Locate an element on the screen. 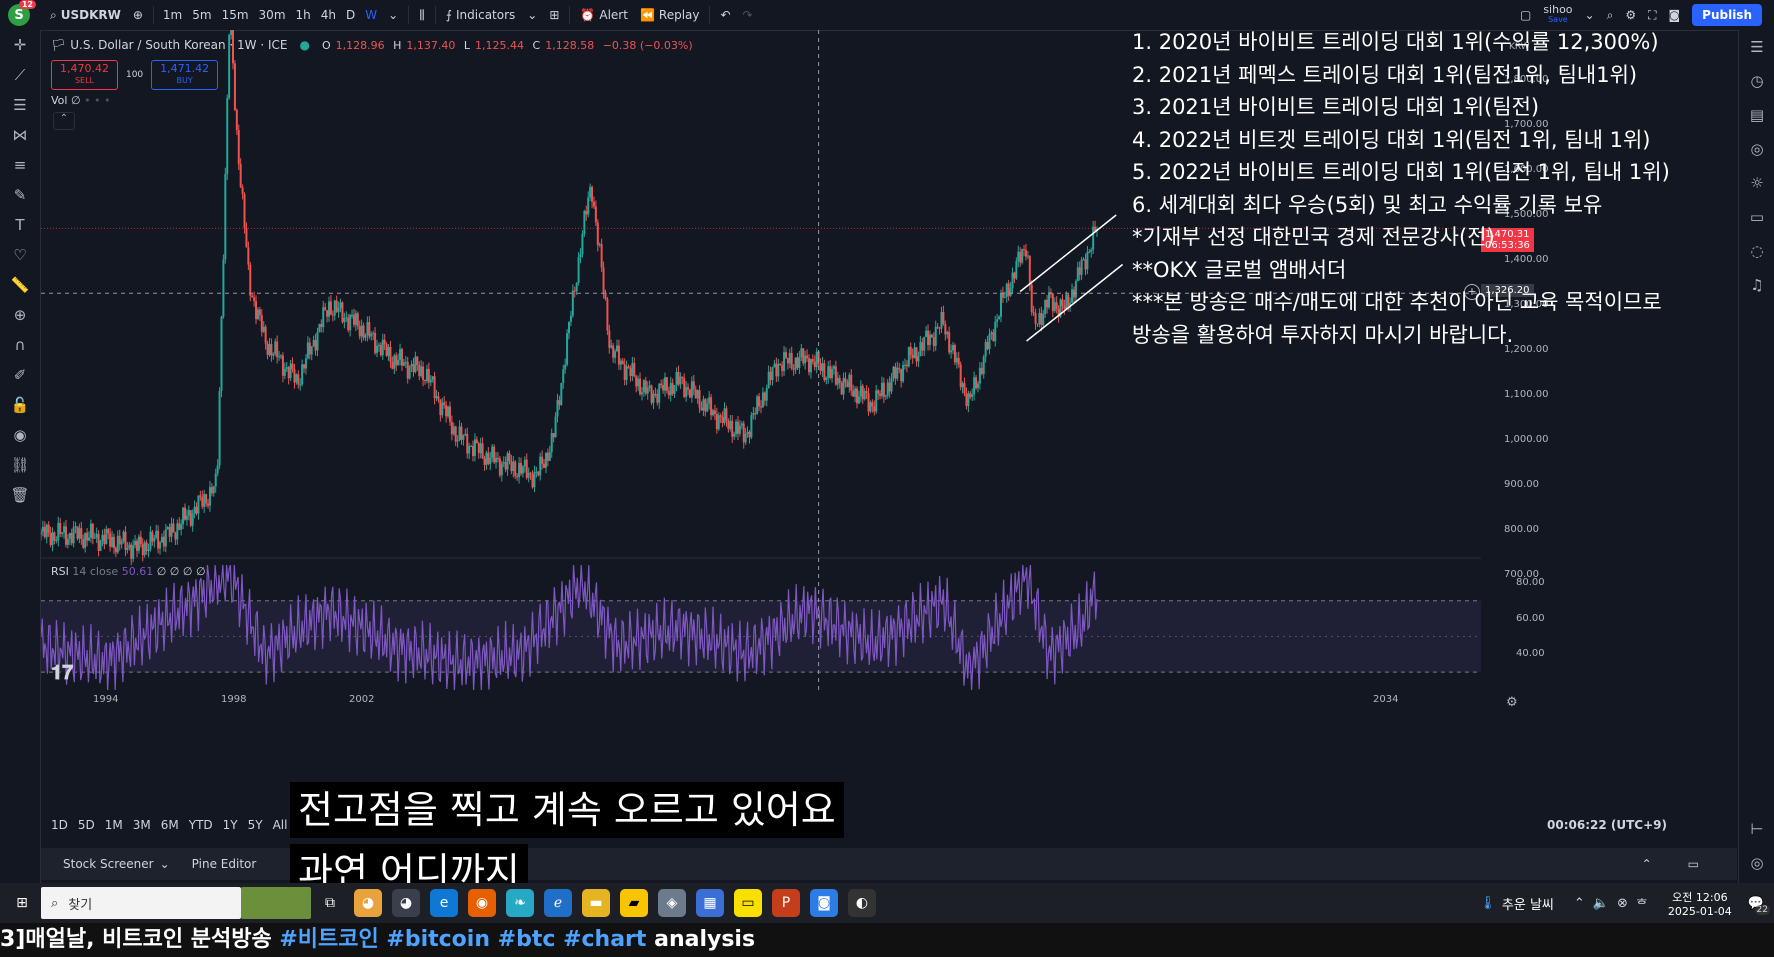 This screenshot has width=1774, height=957. chevron-down-icon: ⌄ is located at coordinates (165, 864).